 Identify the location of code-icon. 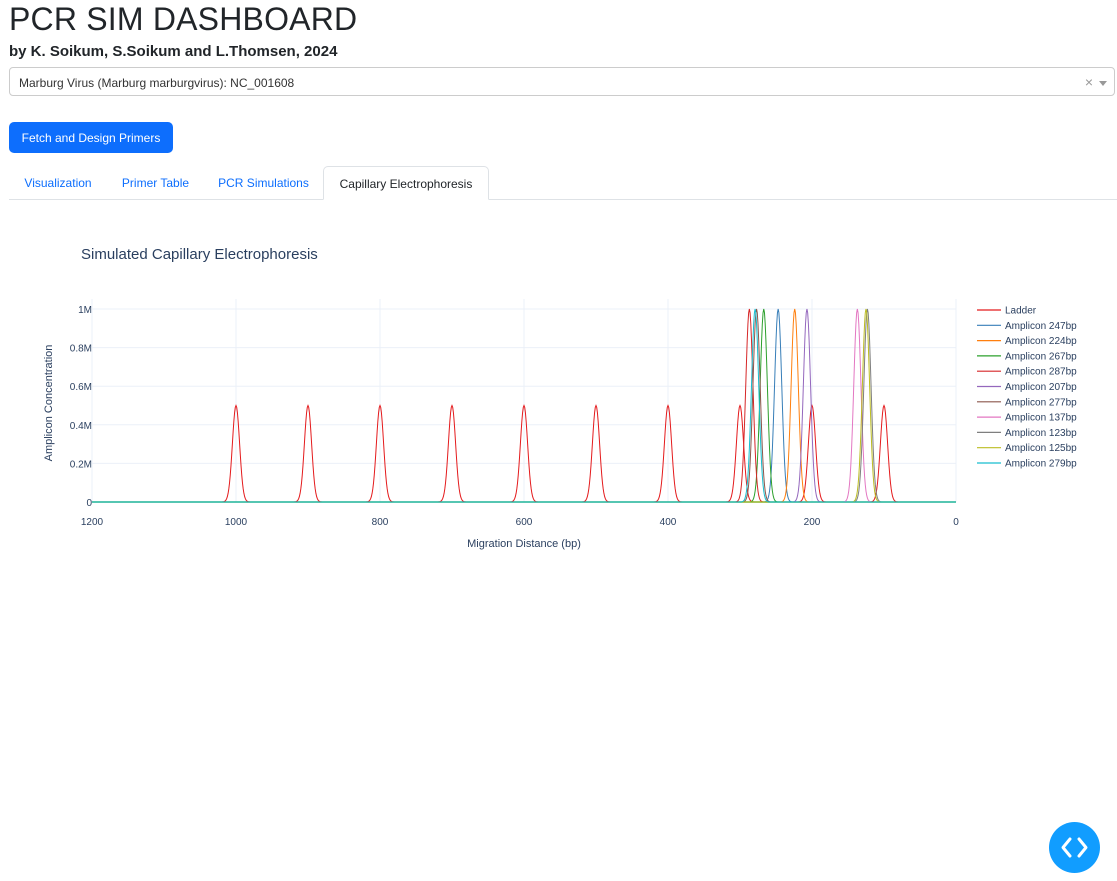
(1074, 847).